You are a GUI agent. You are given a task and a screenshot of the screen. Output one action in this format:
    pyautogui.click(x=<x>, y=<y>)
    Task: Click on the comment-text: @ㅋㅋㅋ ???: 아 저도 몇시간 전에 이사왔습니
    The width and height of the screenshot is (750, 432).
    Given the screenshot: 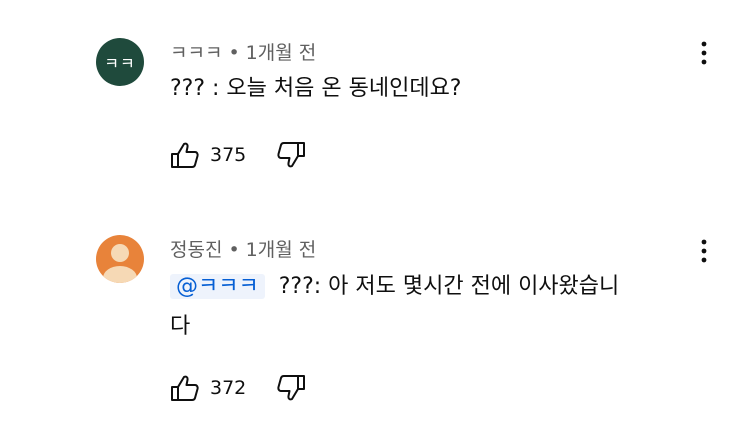 What is the action you would take?
    pyautogui.click(x=394, y=287)
    